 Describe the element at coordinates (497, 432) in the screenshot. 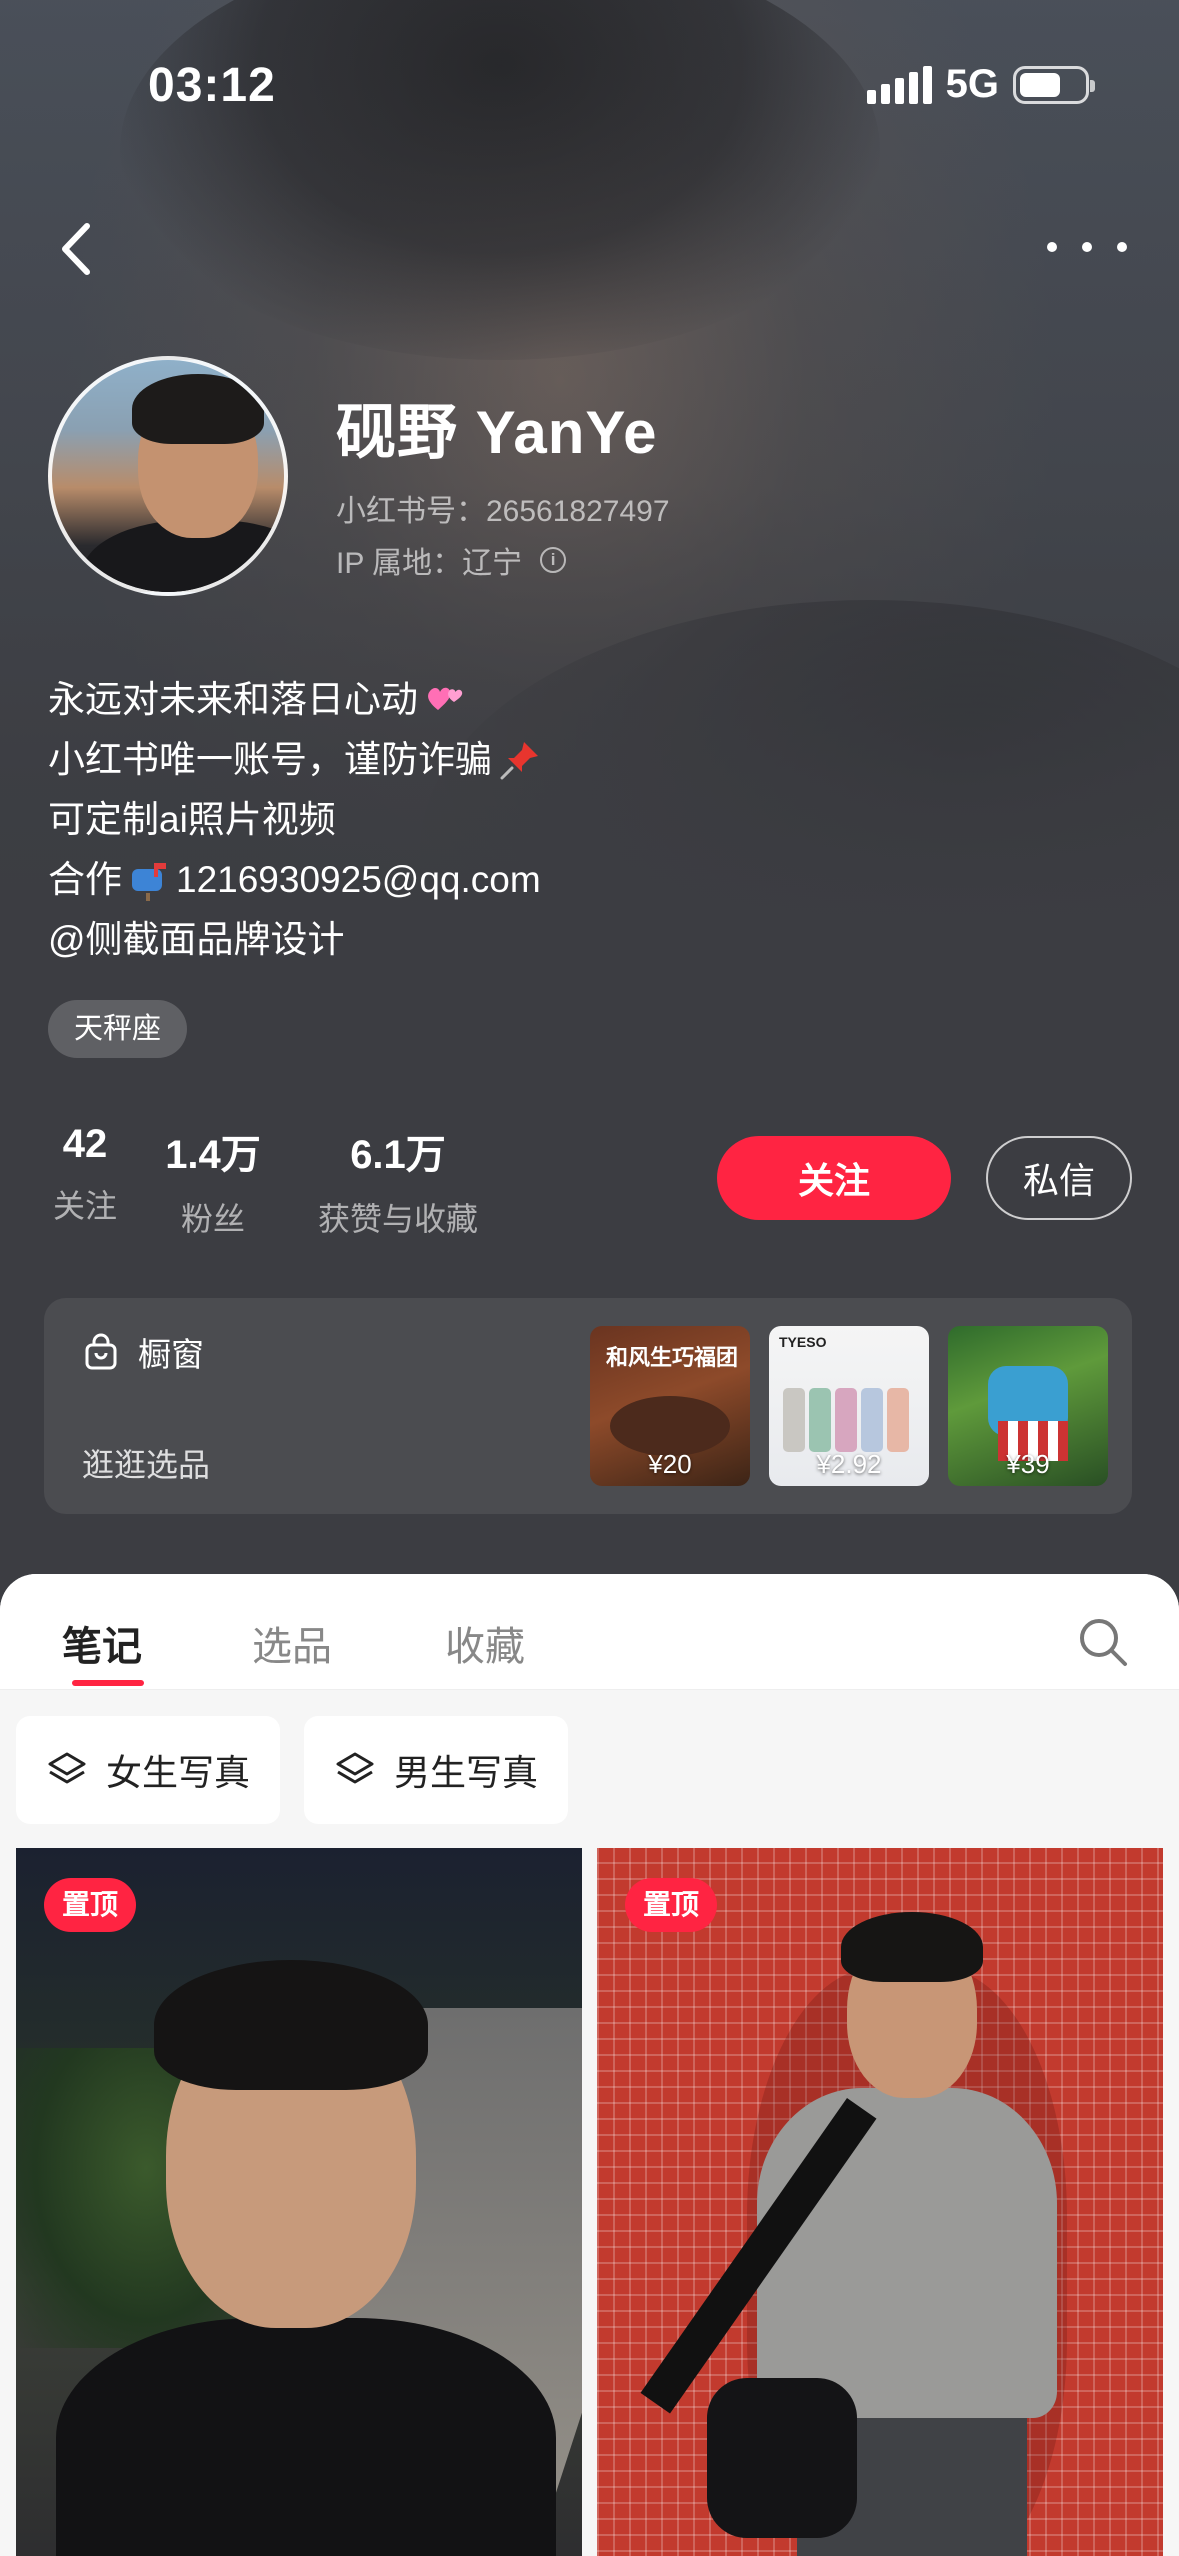

I see `profile-name: 砚野 YanYe` at that location.